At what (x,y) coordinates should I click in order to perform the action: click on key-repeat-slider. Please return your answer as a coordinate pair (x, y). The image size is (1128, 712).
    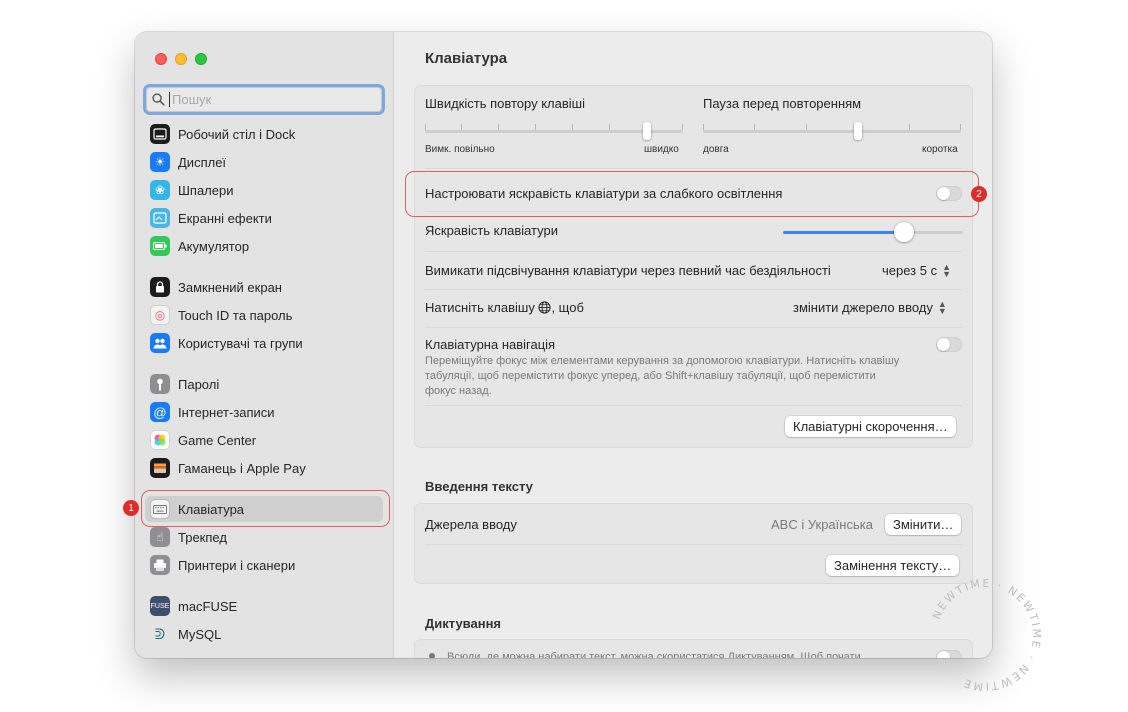
    Looking at the image, I should click on (554, 132).